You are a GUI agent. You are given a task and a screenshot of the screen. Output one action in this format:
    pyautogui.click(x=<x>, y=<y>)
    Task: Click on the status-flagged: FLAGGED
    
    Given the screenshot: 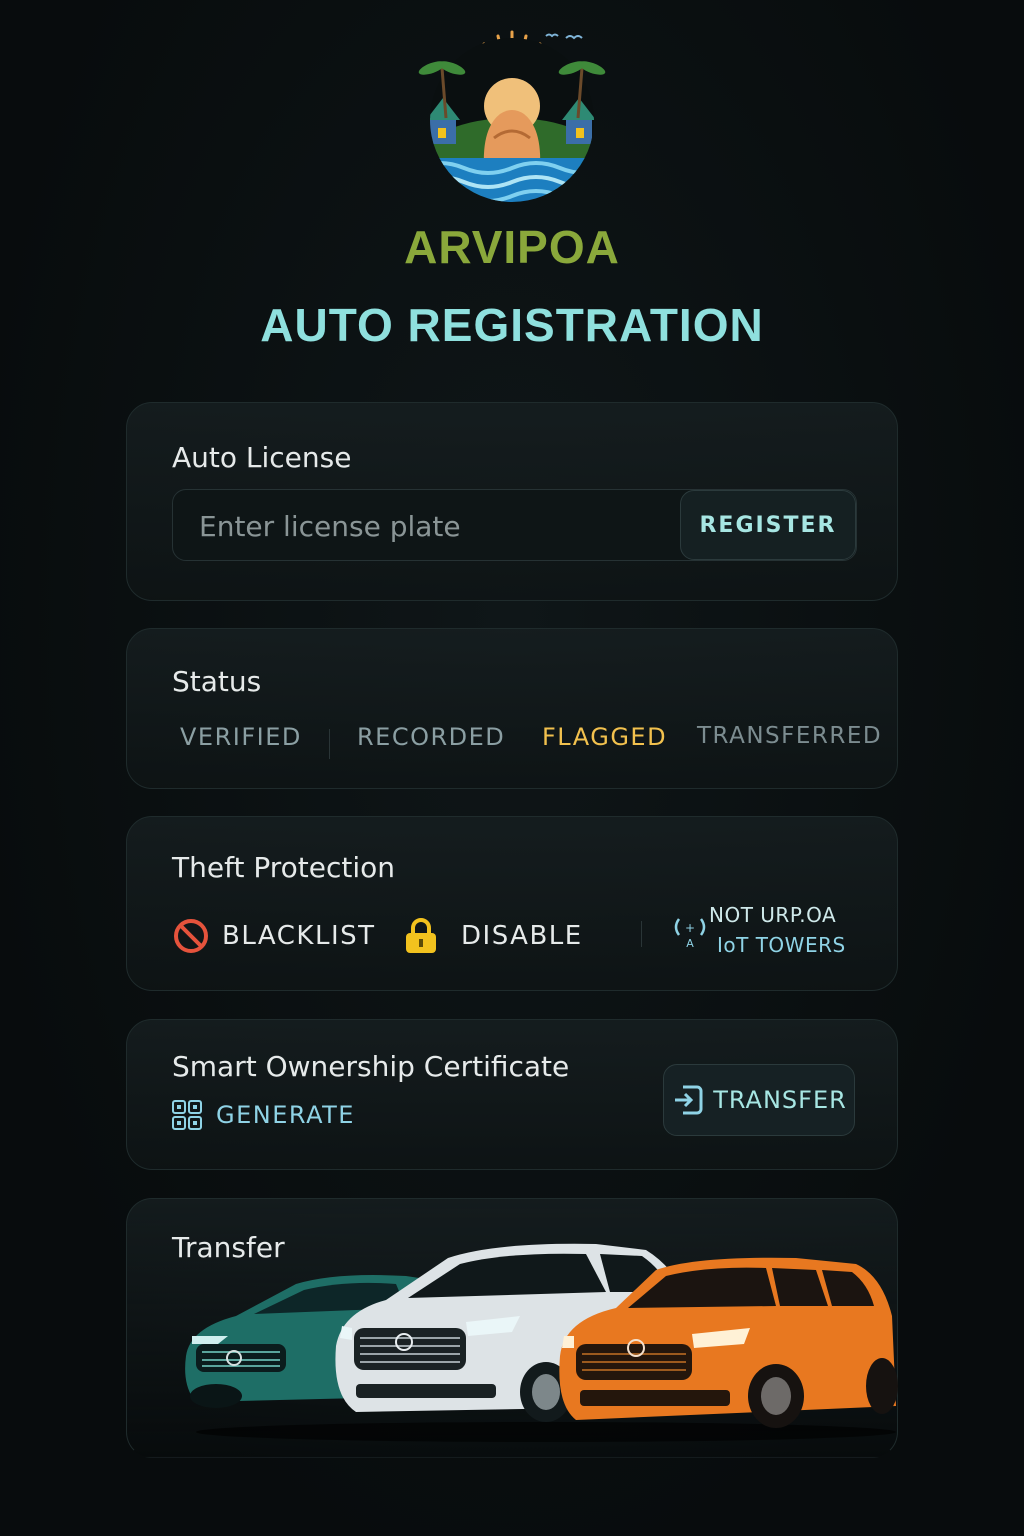 What is the action you would take?
    pyautogui.click(x=604, y=737)
    